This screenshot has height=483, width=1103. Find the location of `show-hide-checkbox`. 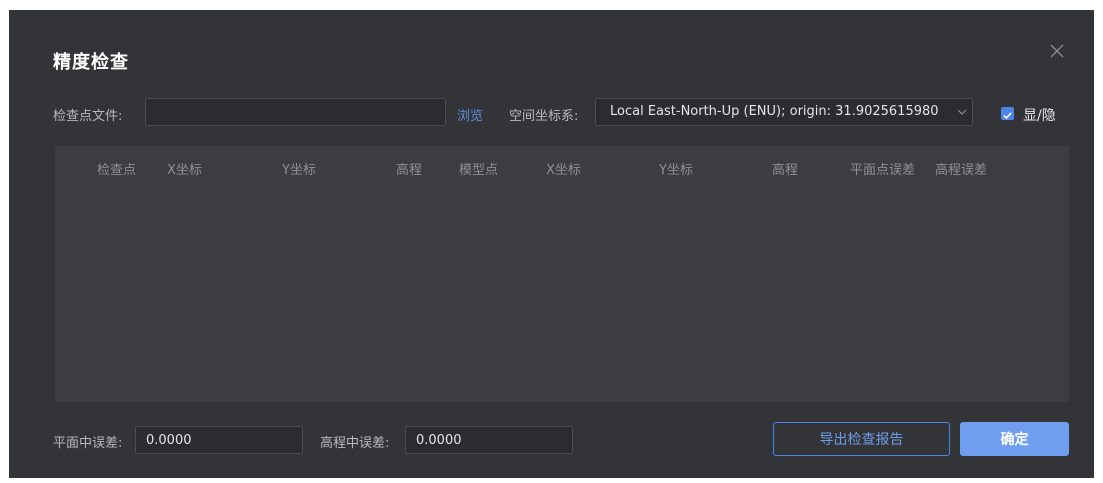

show-hide-checkbox is located at coordinates (1007, 113).